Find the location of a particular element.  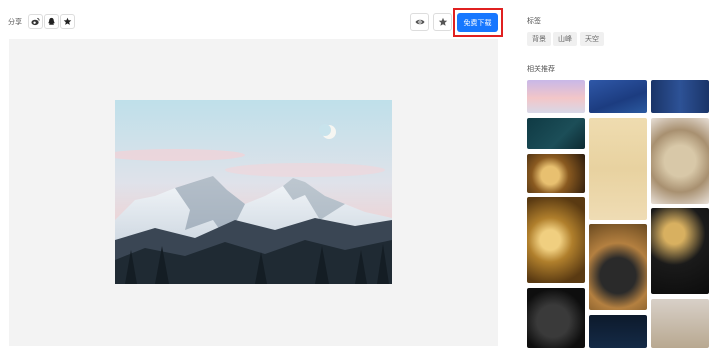

qq-icon is located at coordinates (51, 21).